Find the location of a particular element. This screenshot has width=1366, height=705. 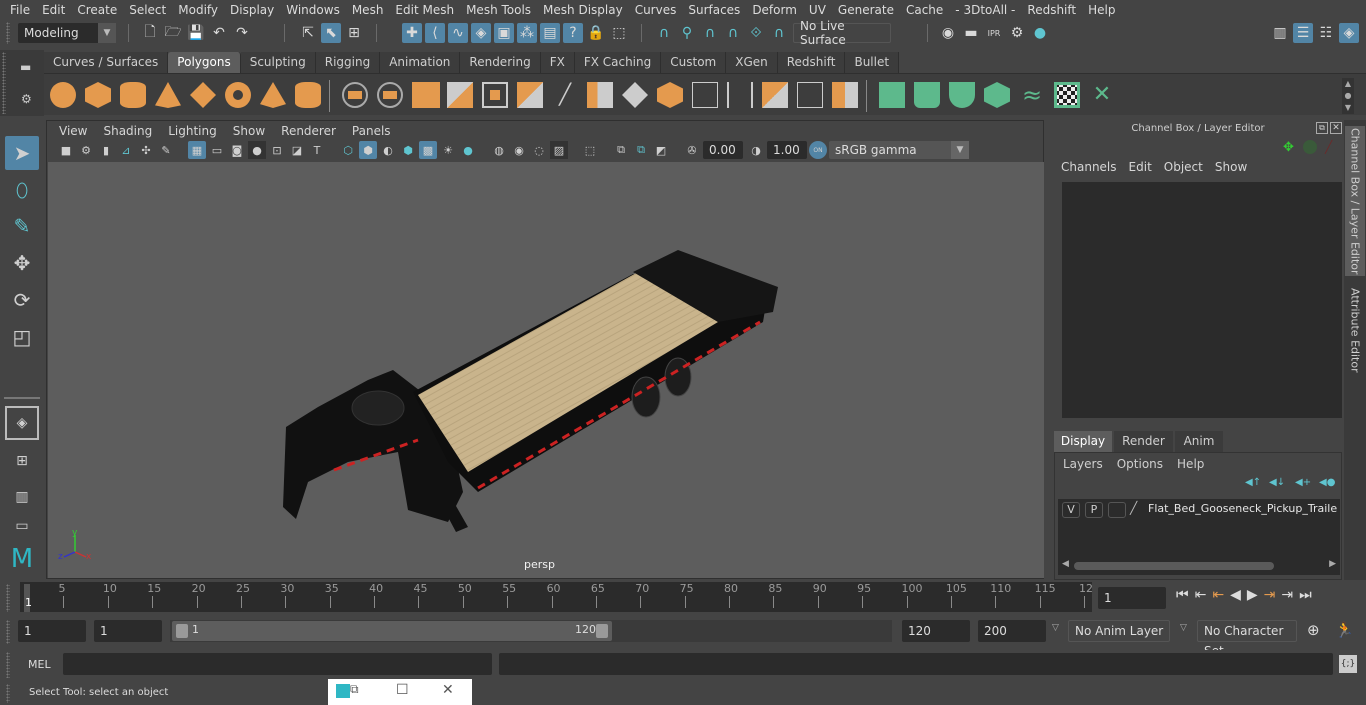

help-menu: Help is located at coordinates (1190, 464).